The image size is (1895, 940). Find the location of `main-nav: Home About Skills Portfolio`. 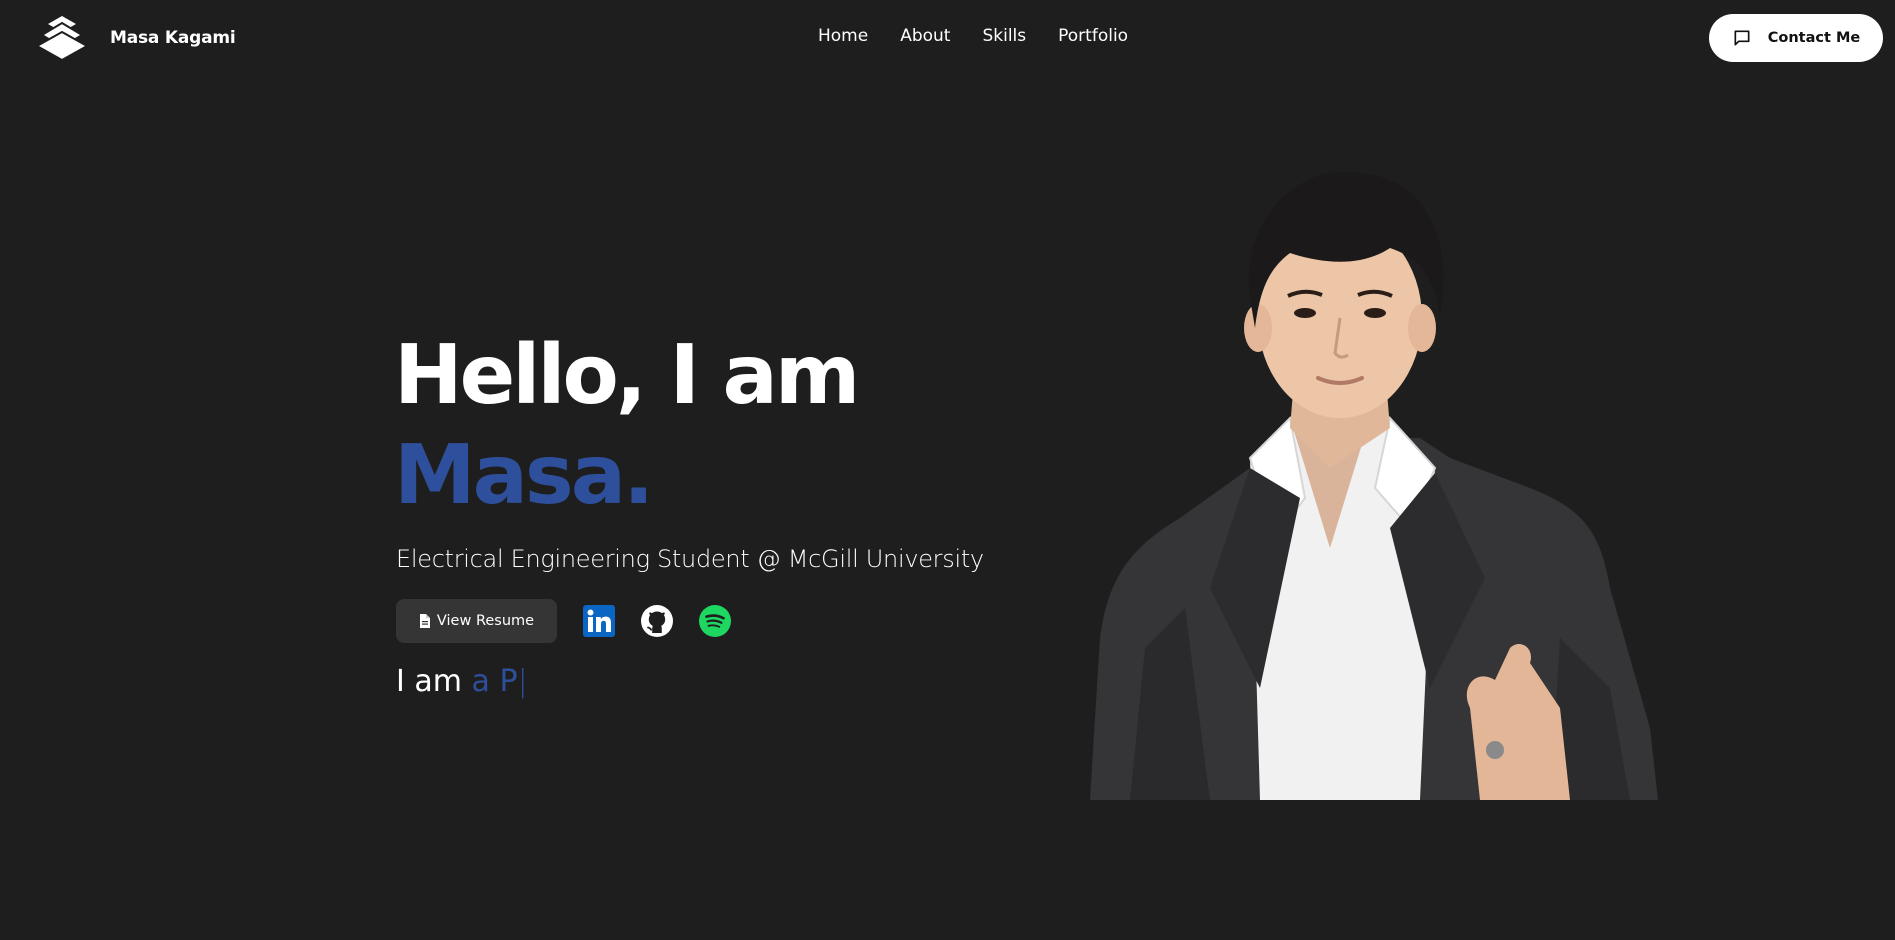

main-nav: Home About Skills Portfolio is located at coordinates (973, 36).